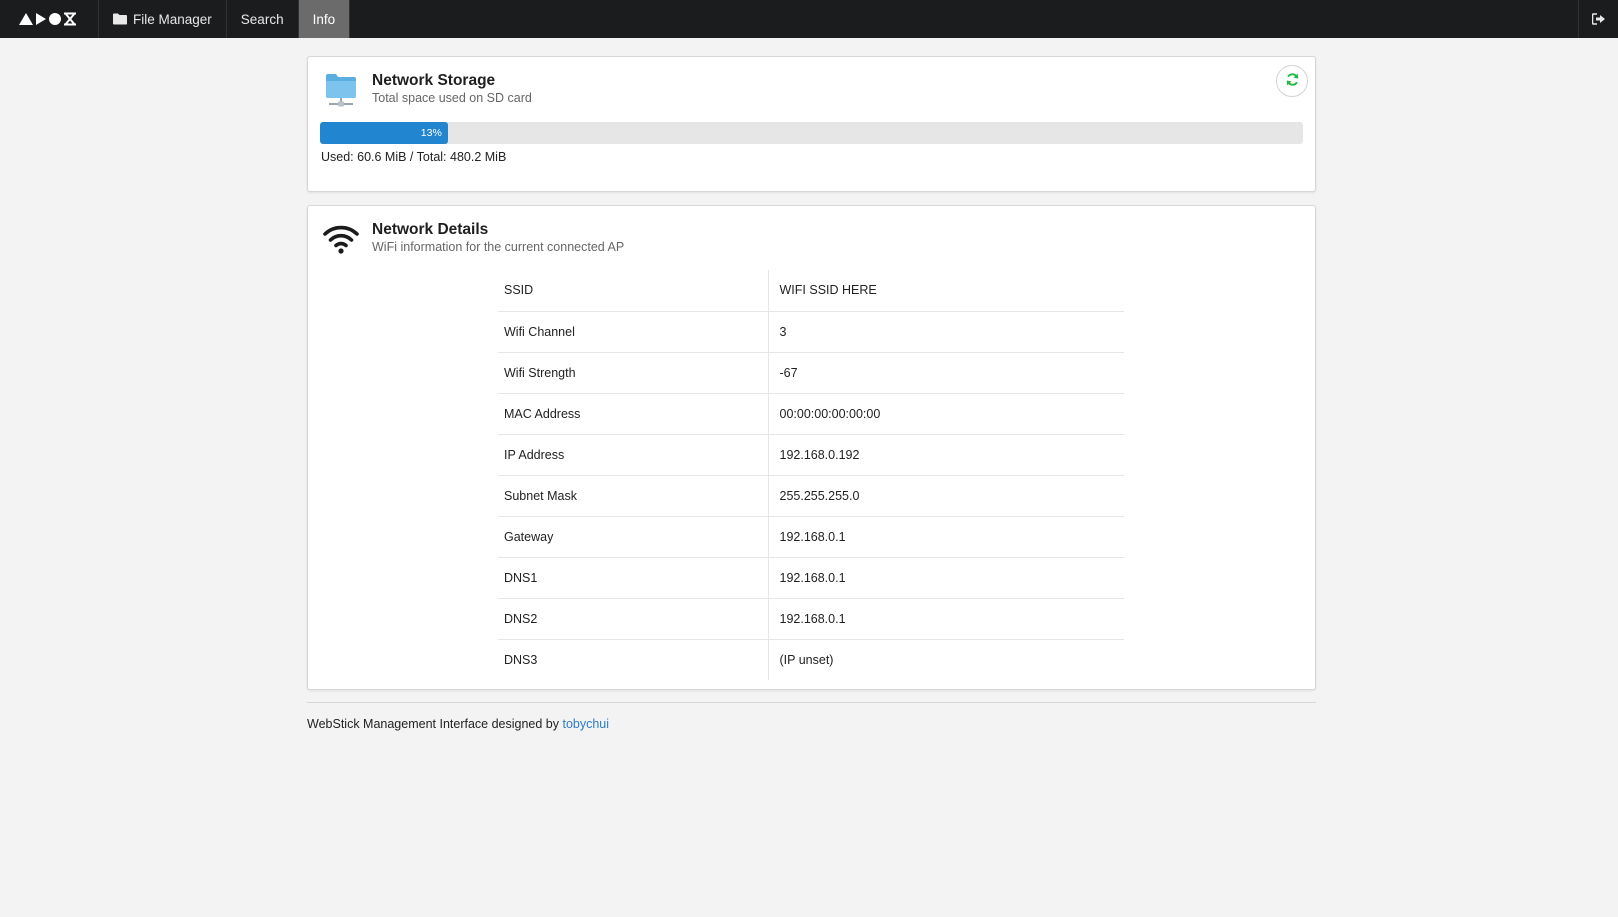 The image size is (1618, 917). What do you see at coordinates (633, 414) in the screenshot?
I see `row-key: MAC Address` at bounding box center [633, 414].